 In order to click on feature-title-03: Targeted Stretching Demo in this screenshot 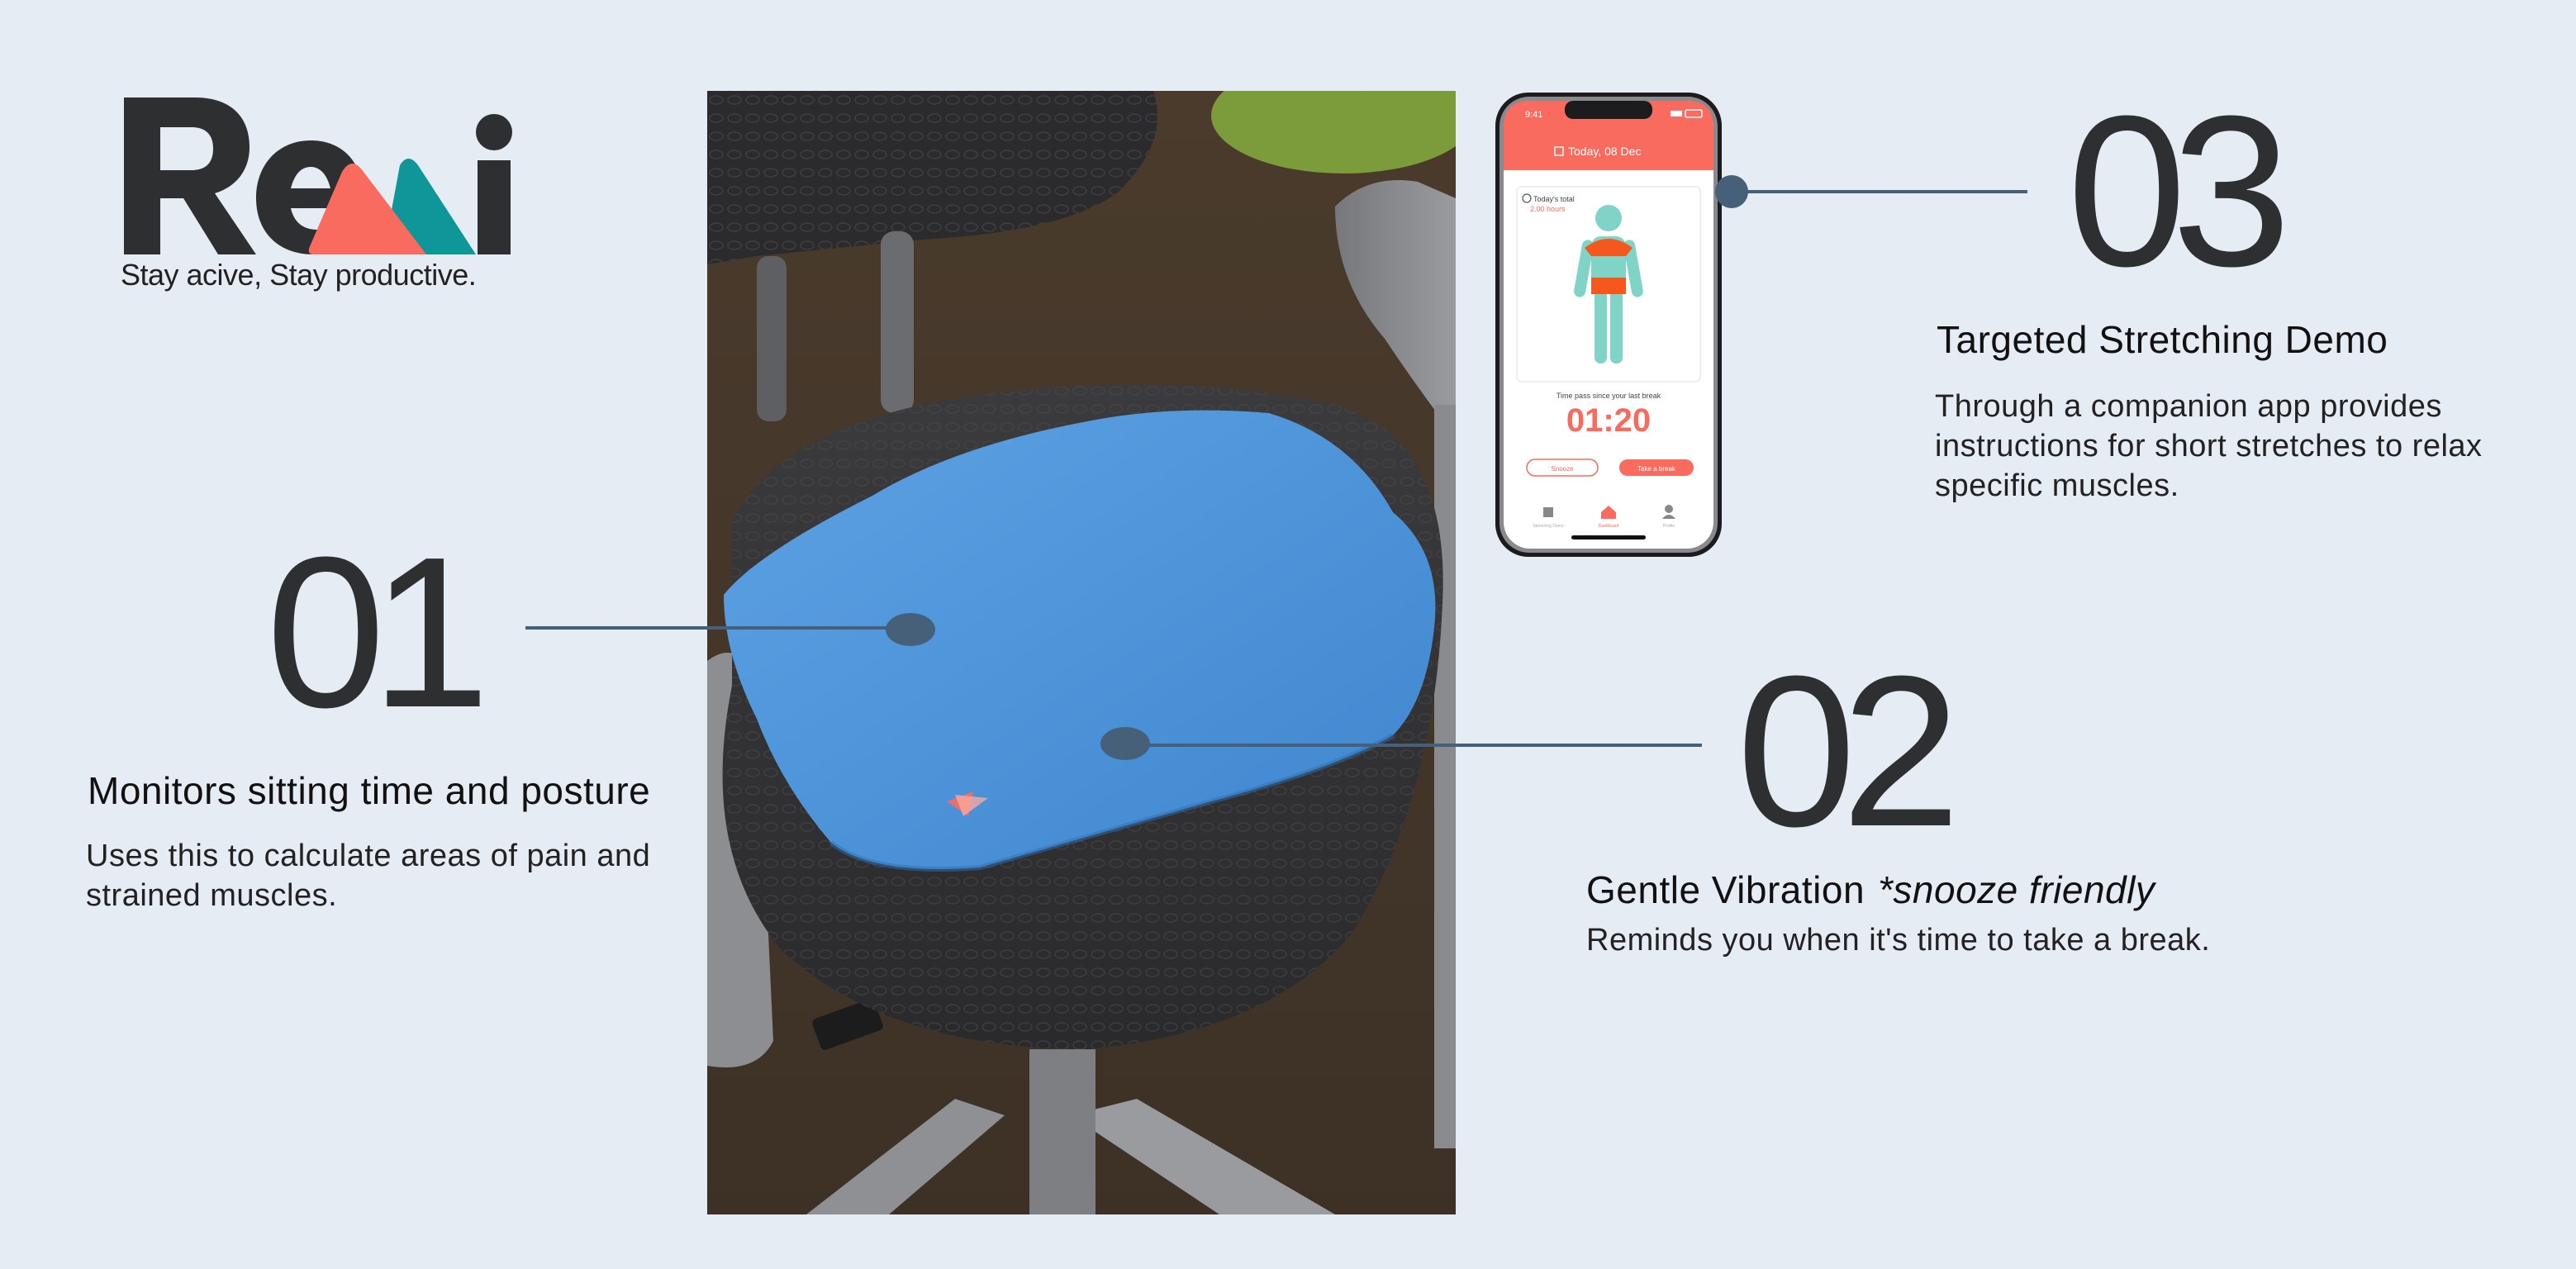, I will do `click(2162, 339)`.